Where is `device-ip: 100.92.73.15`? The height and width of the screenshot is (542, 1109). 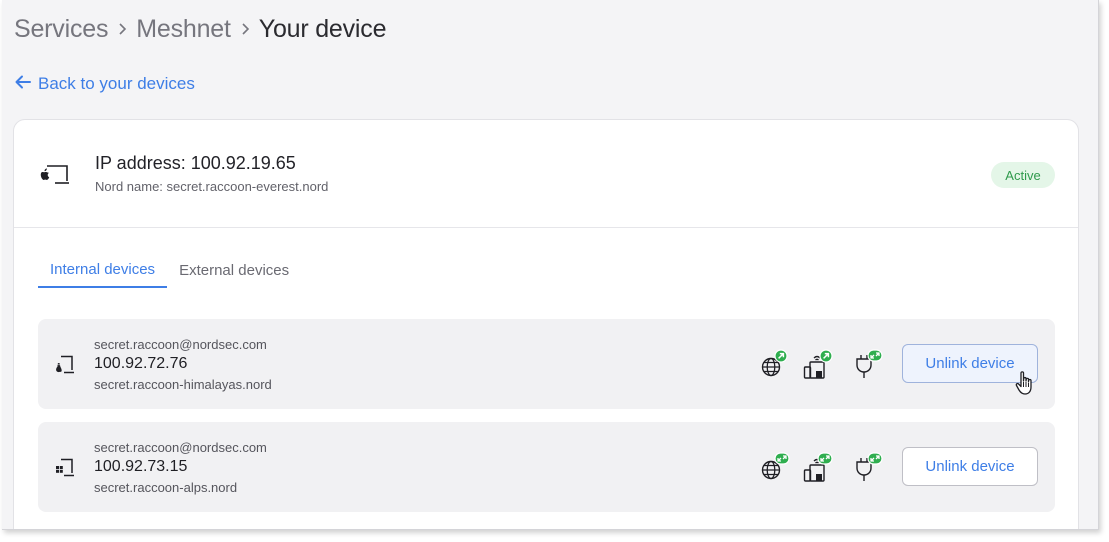 device-ip: 100.92.73.15 is located at coordinates (141, 466).